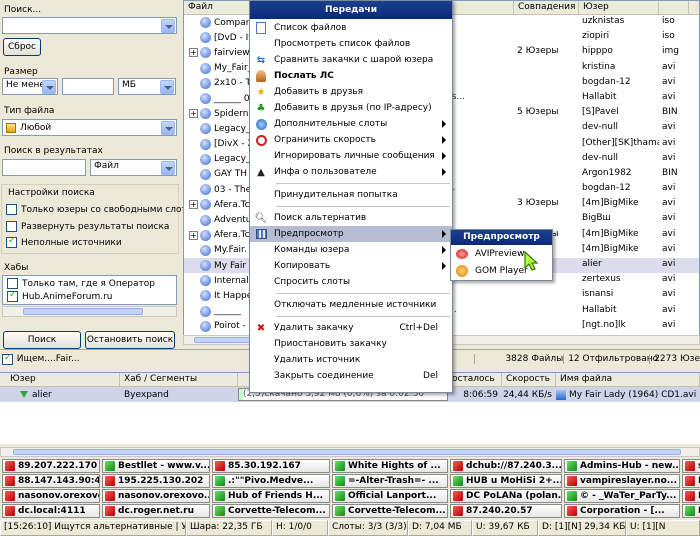 Image resolution: width=700 pixels, height=536 pixels. What do you see at coordinates (87, 226) in the screenshot?
I see `opt-expand: Развернуть результаты поиска` at bounding box center [87, 226].